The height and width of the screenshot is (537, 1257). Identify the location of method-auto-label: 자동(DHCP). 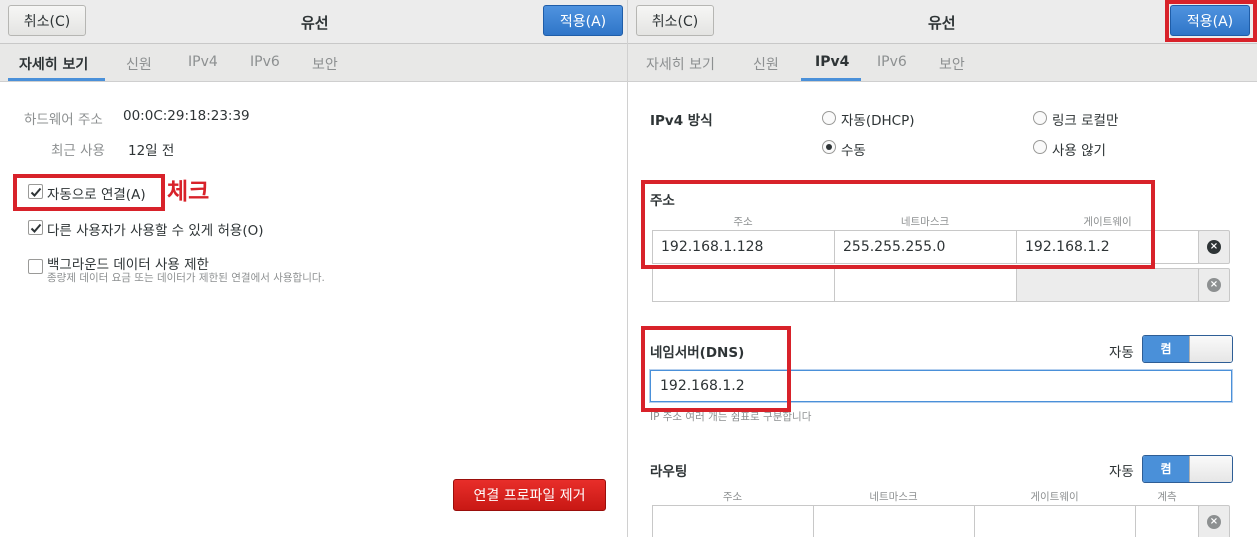
(878, 119).